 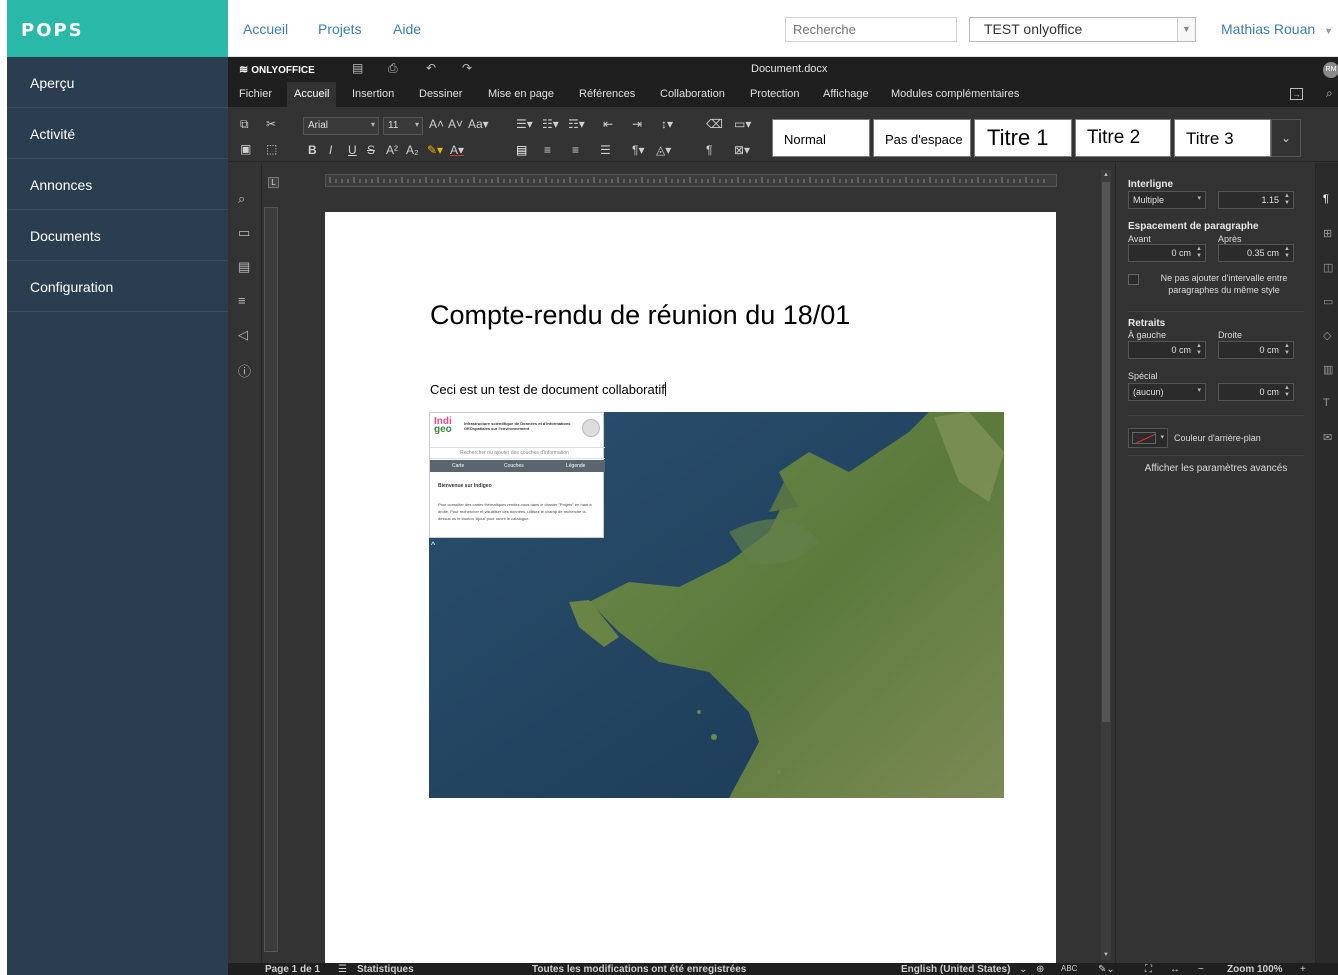 I want to click on header-footer-icon: ▭, so click(x=1328, y=301).